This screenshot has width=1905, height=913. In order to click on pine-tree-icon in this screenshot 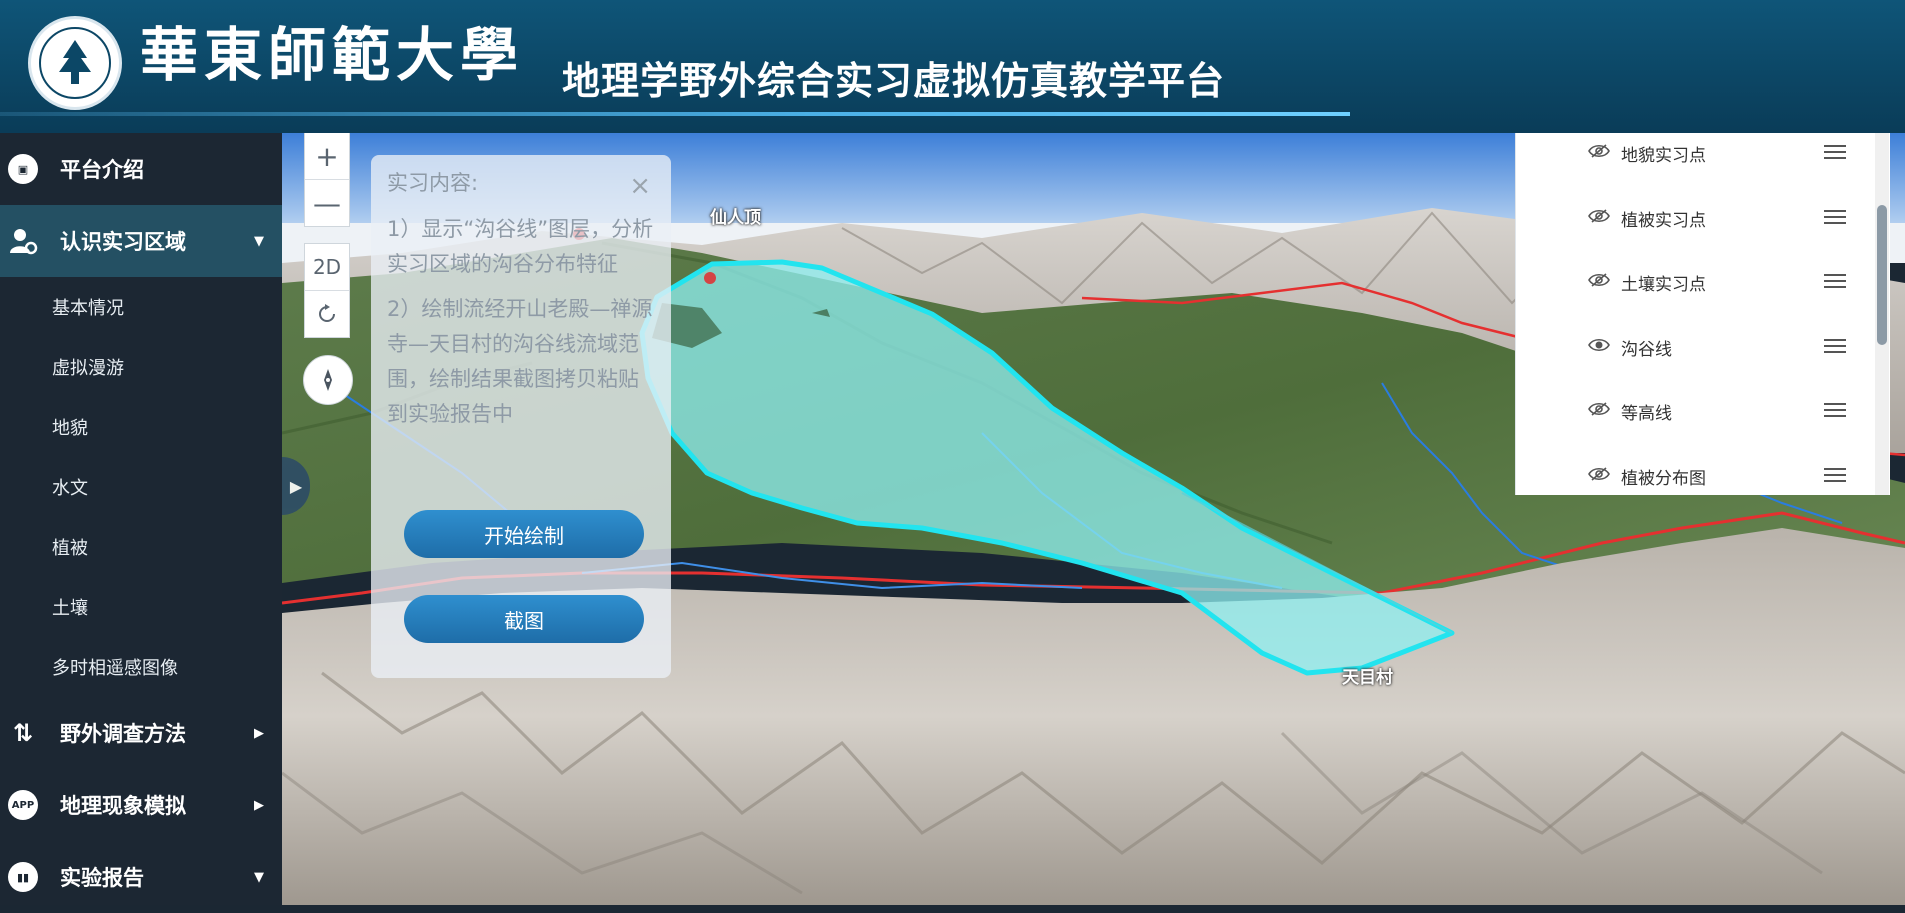, I will do `click(75, 62)`.